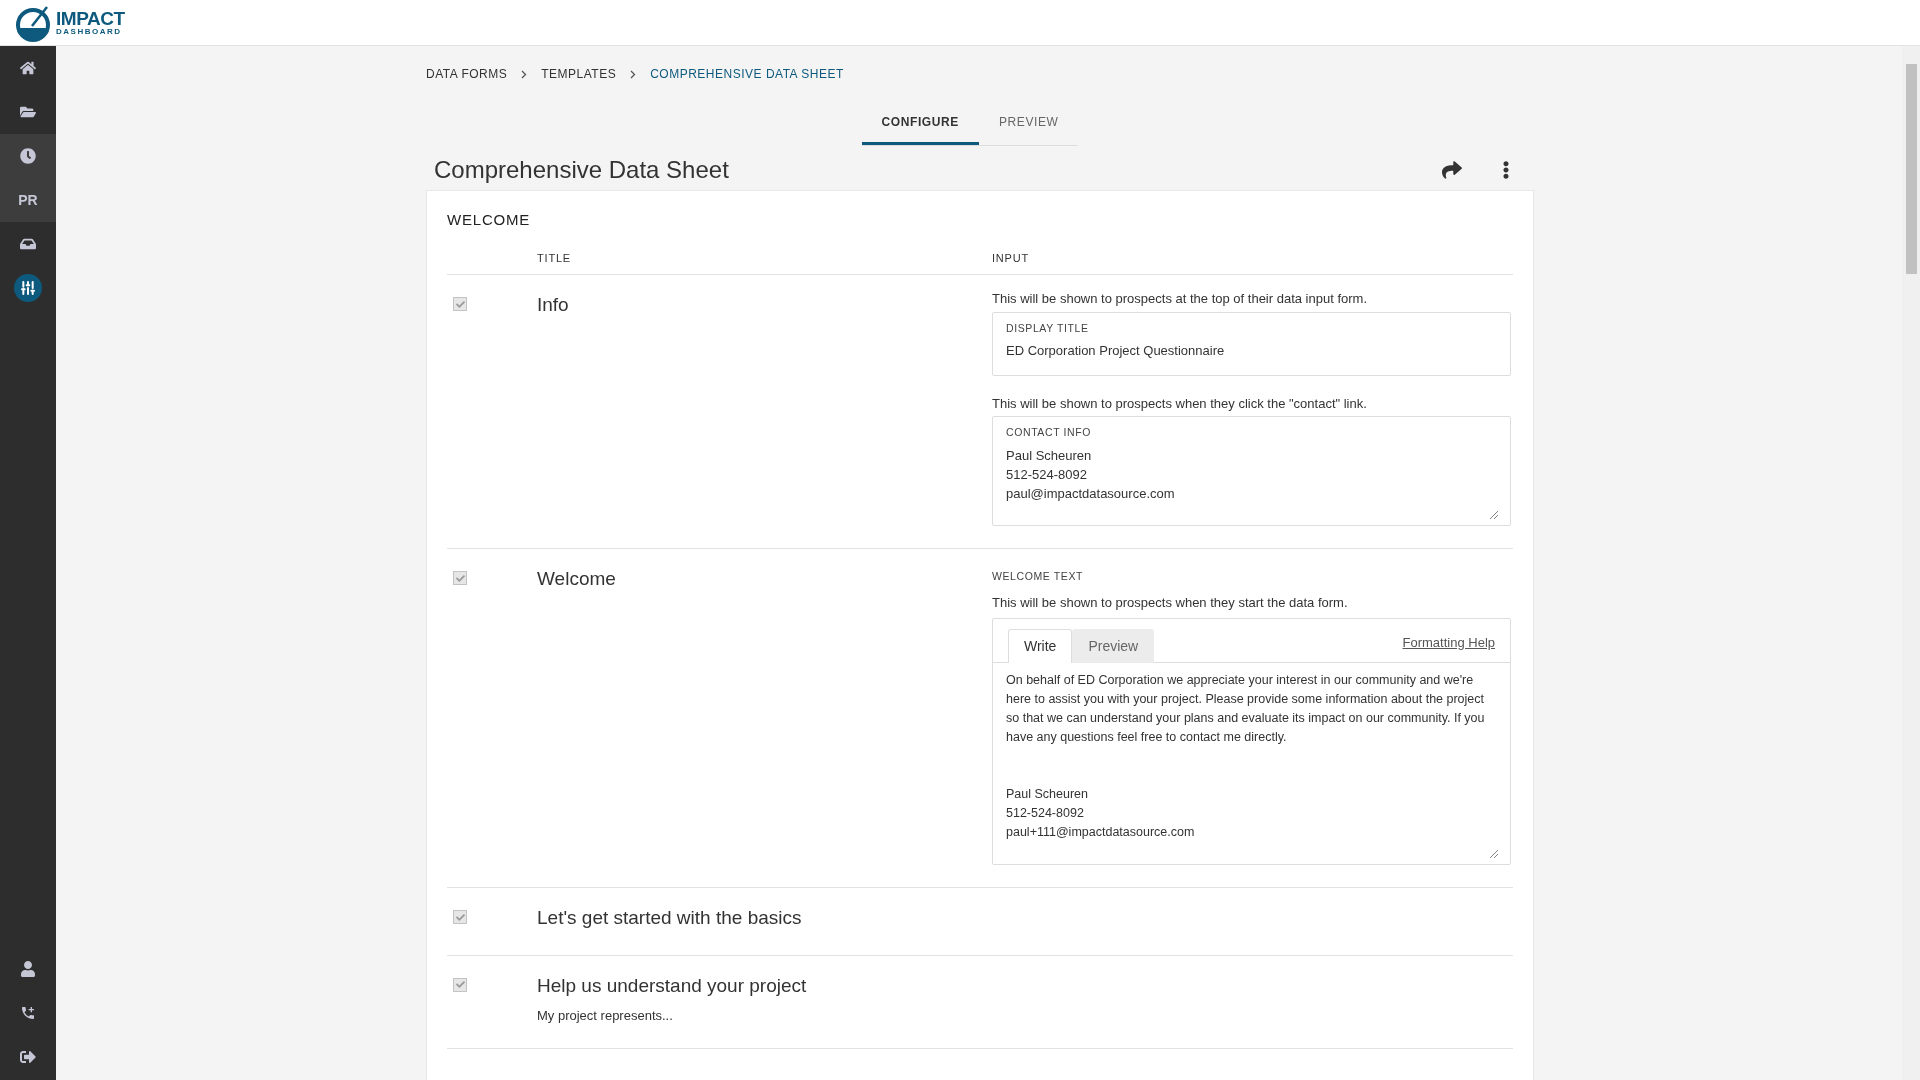 The image size is (1920, 1080). What do you see at coordinates (672, 985) in the screenshot?
I see `row-title: Help us understand your project` at bounding box center [672, 985].